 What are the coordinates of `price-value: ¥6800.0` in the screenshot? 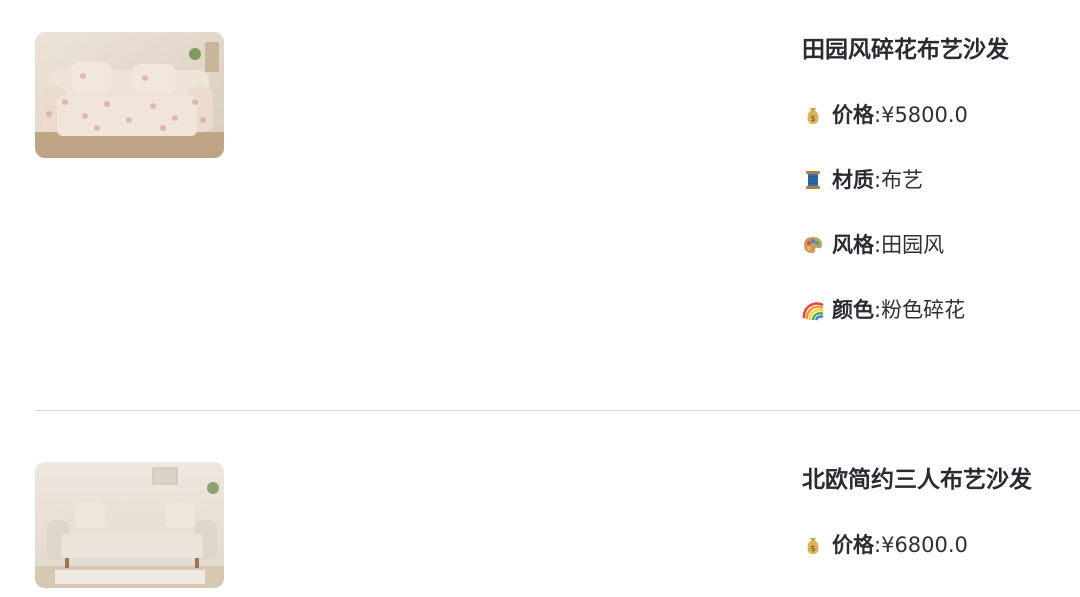 It's located at (924, 545).